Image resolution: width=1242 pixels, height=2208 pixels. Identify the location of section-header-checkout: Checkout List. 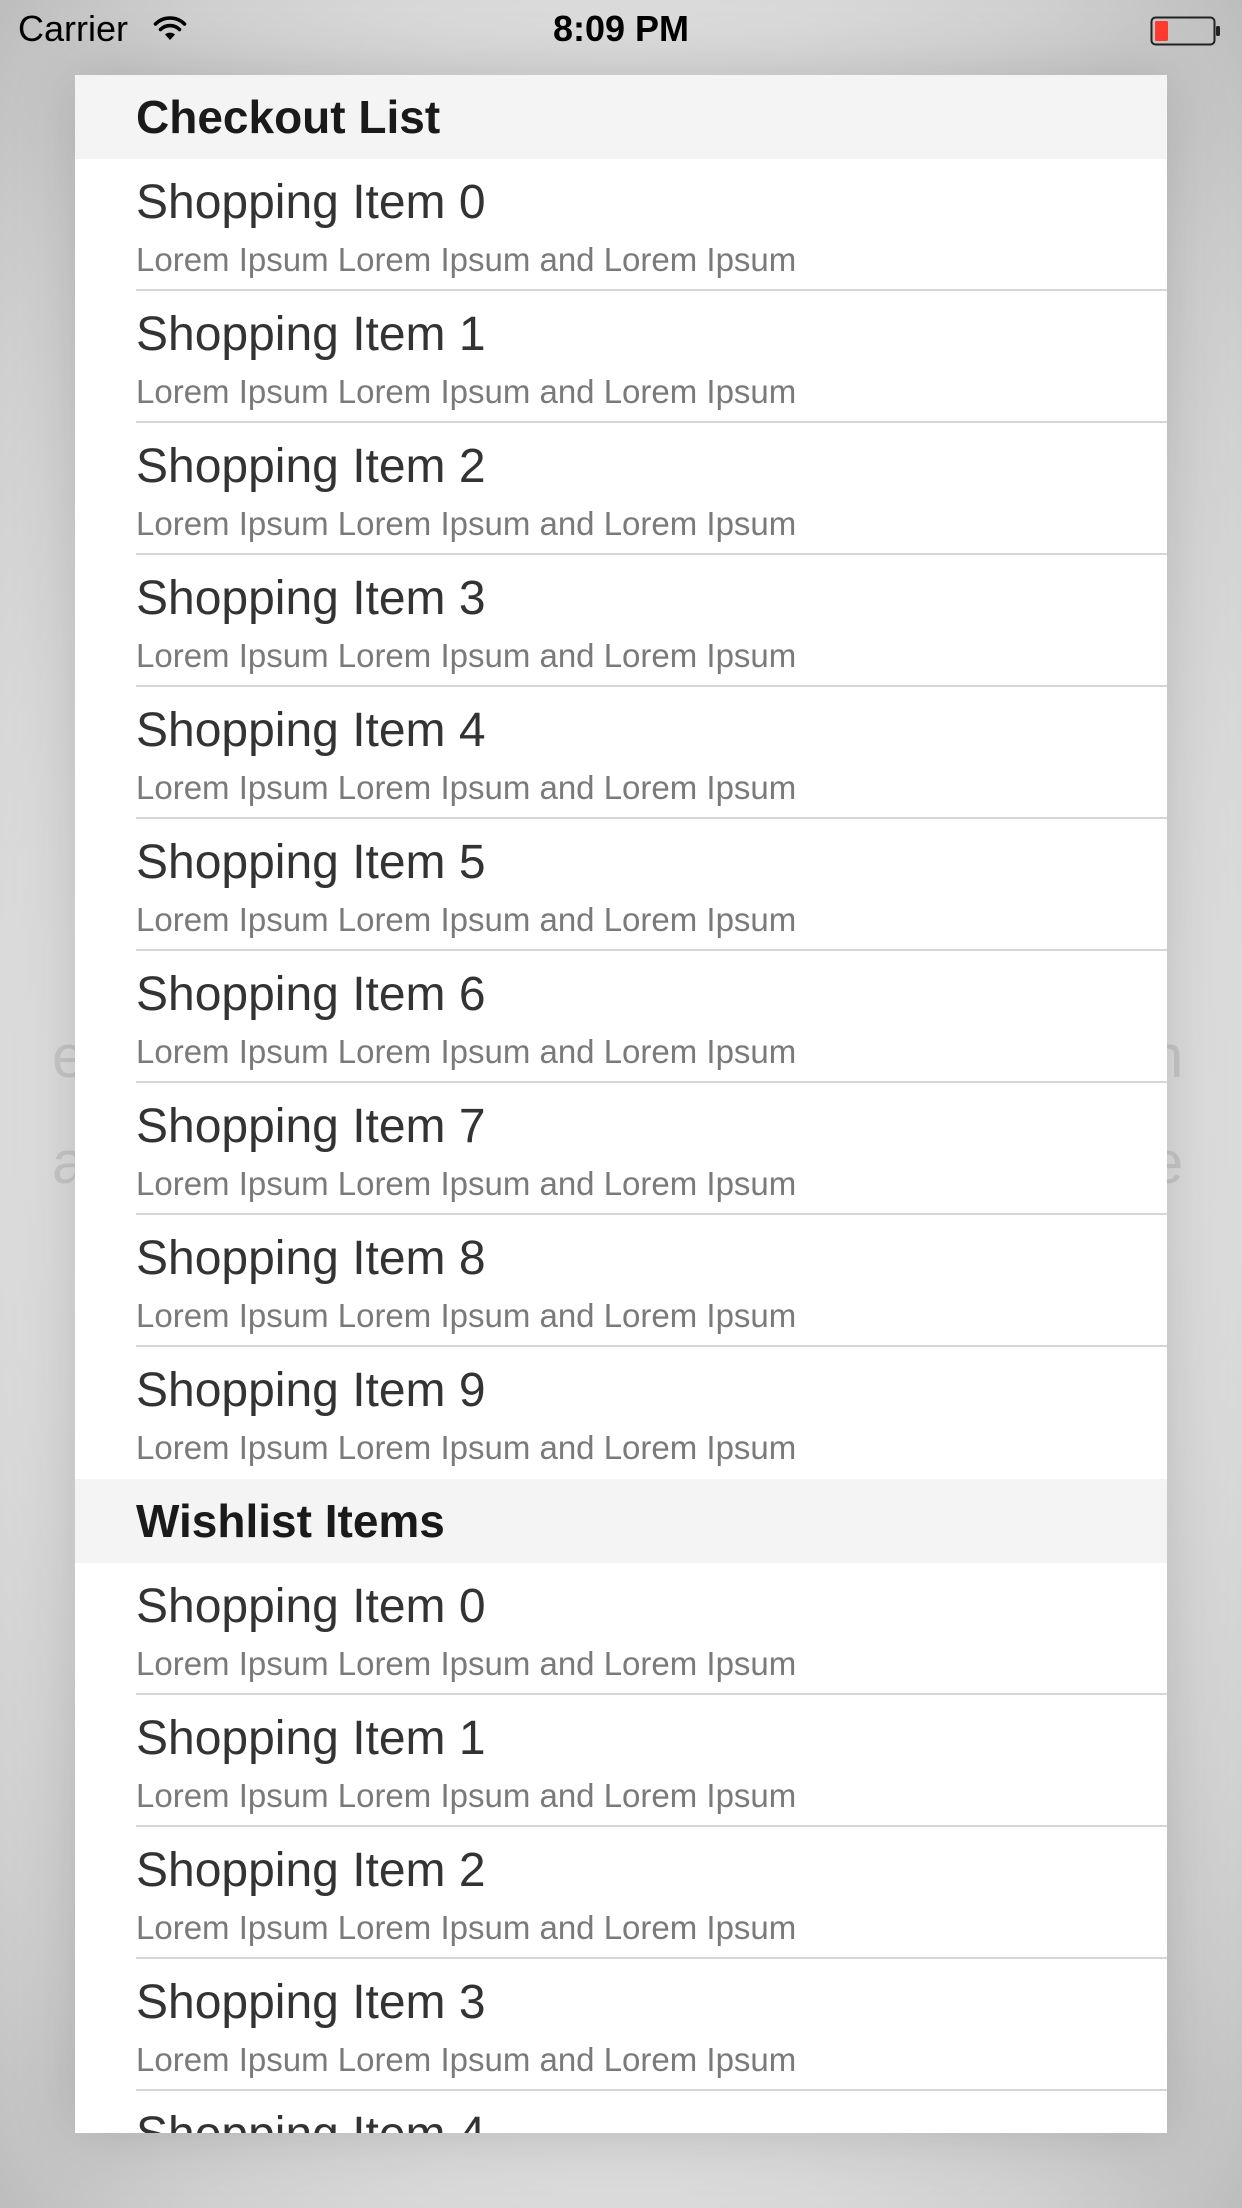
(621, 117).